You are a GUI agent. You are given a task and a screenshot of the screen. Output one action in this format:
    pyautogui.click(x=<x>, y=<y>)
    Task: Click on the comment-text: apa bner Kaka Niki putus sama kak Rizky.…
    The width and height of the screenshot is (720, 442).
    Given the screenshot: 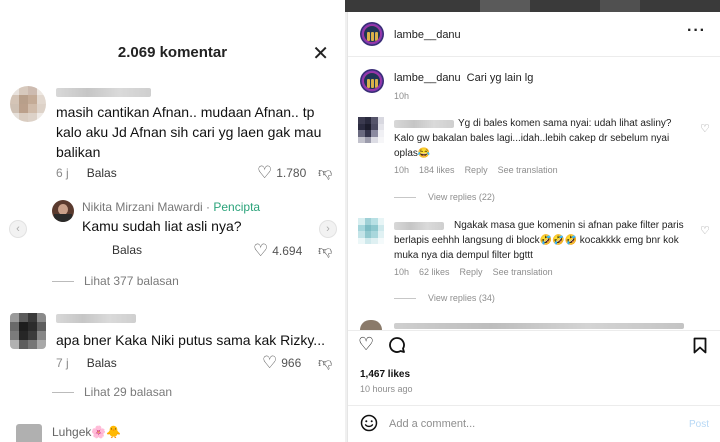 What is the action you would take?
    pyautogui.click(x=190, y=340)
    